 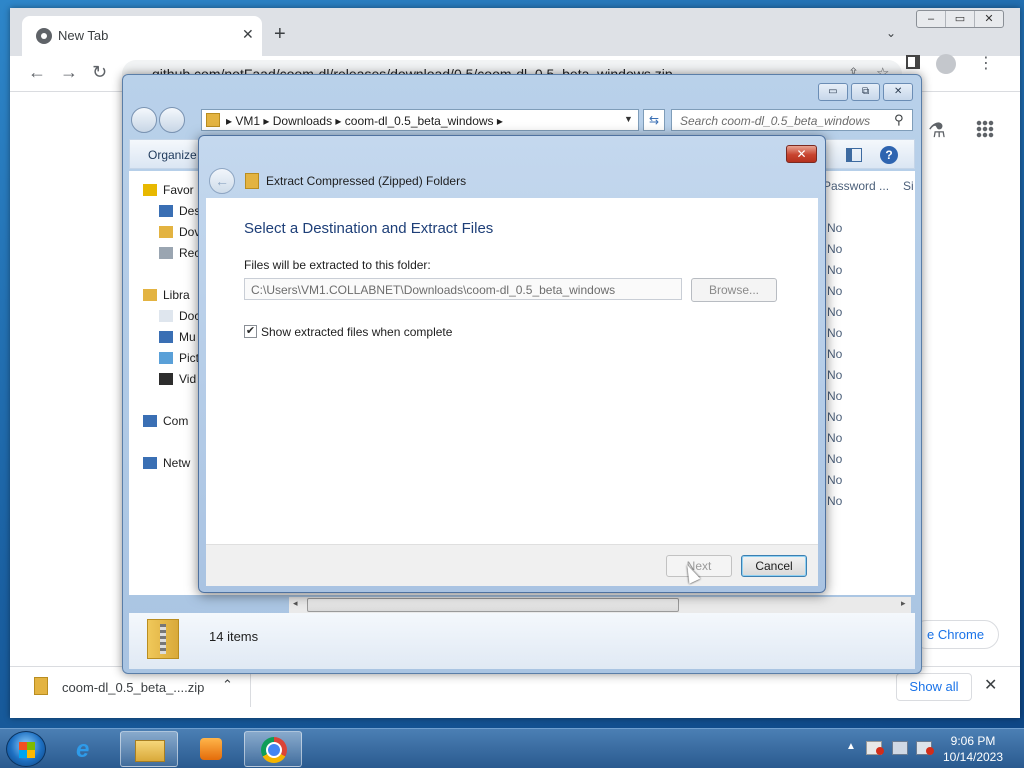 What do you see at coordinates (986, 64) in the screenshot?
I see `chrome-menu-icon: ⋮` at bounding box center [986, 64].